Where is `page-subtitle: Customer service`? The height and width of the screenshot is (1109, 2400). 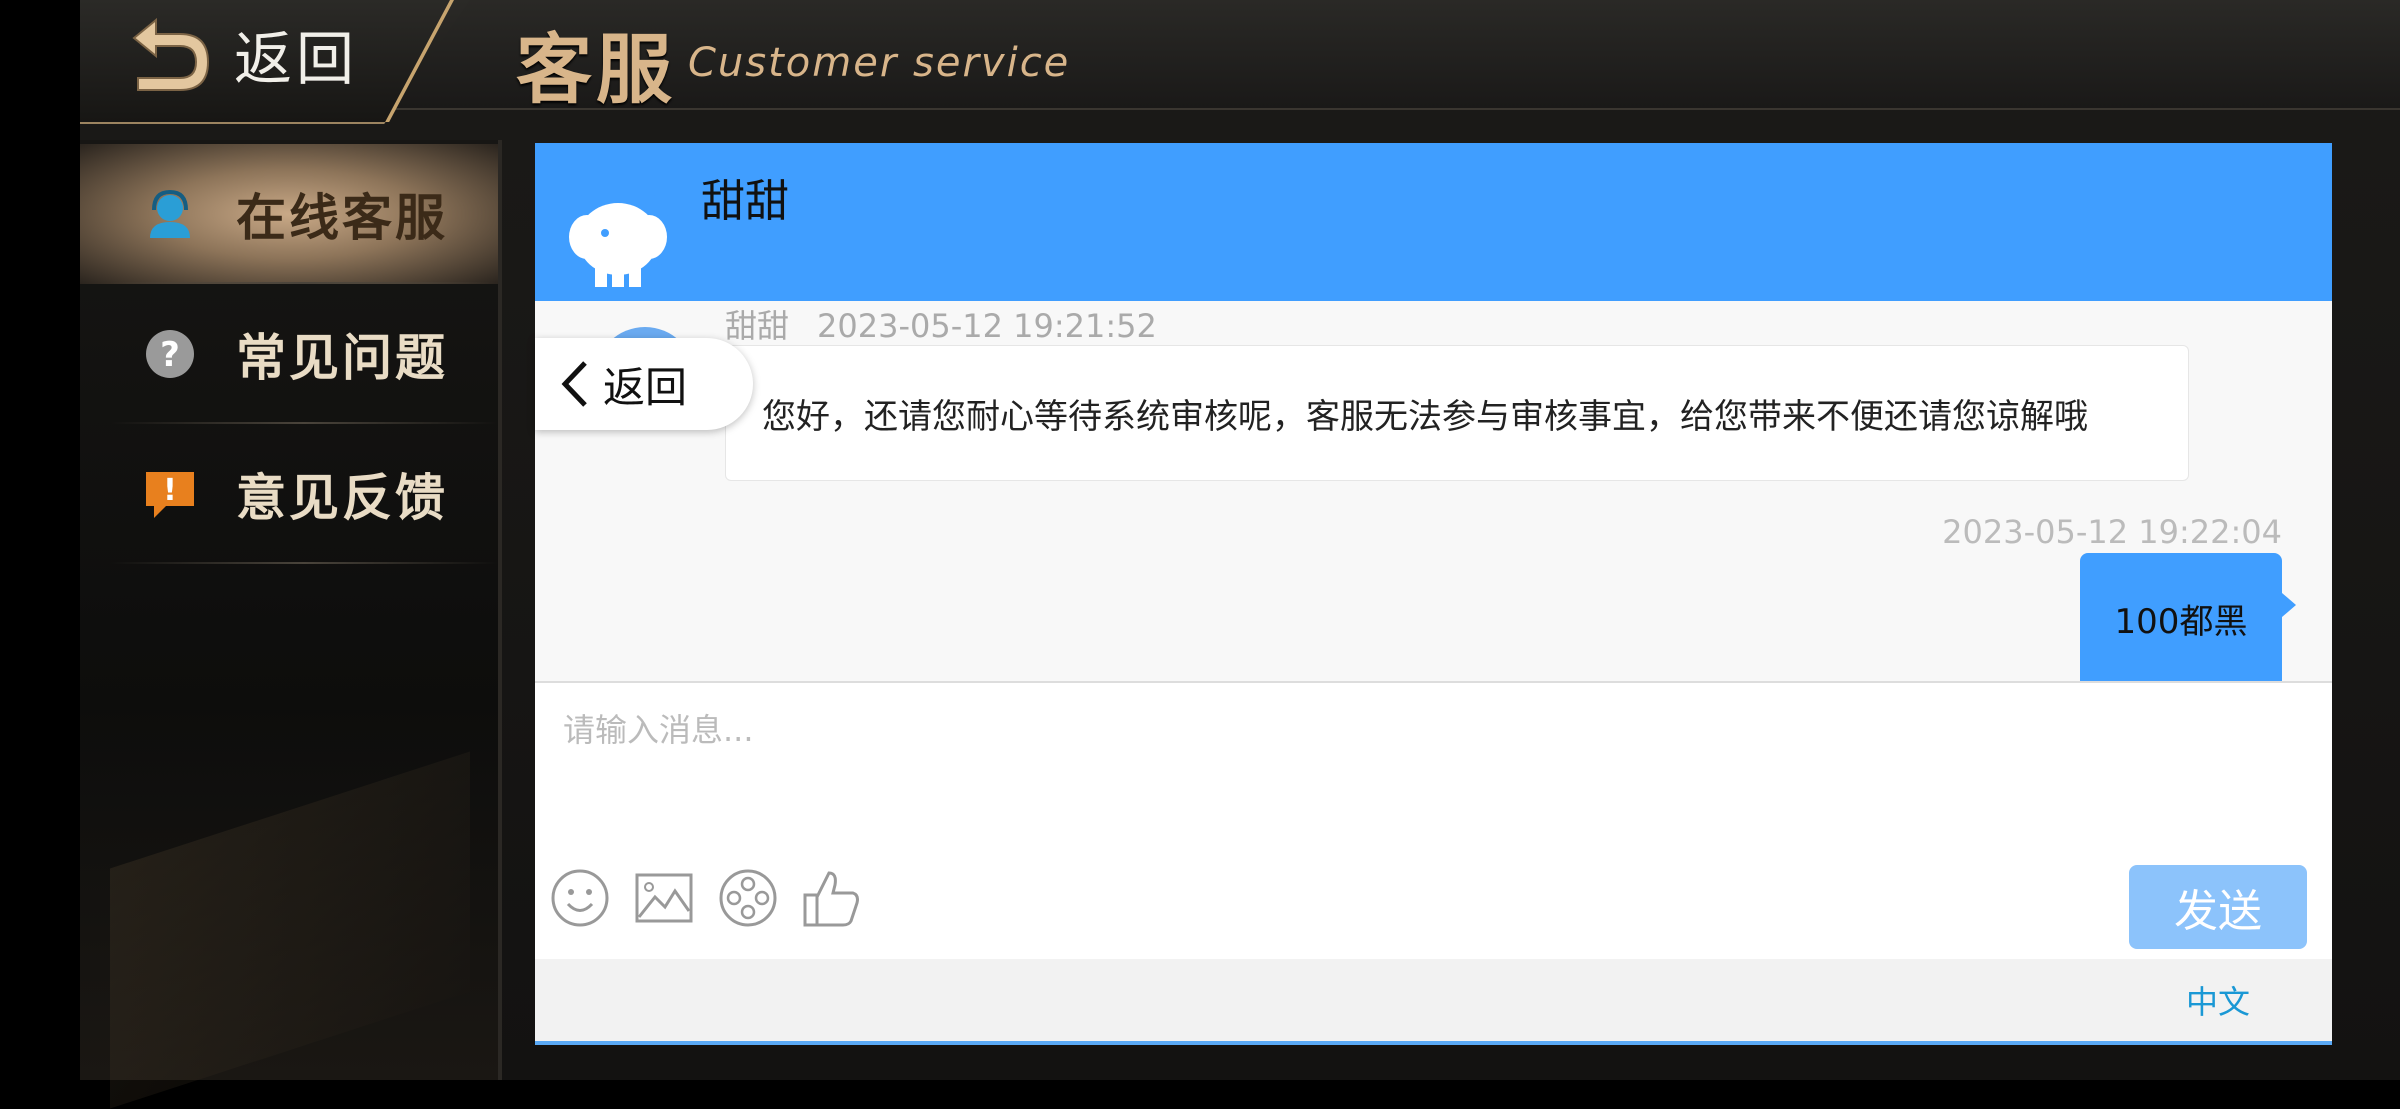
page-subtitle: Customer service is located at coordinates (879, 63).